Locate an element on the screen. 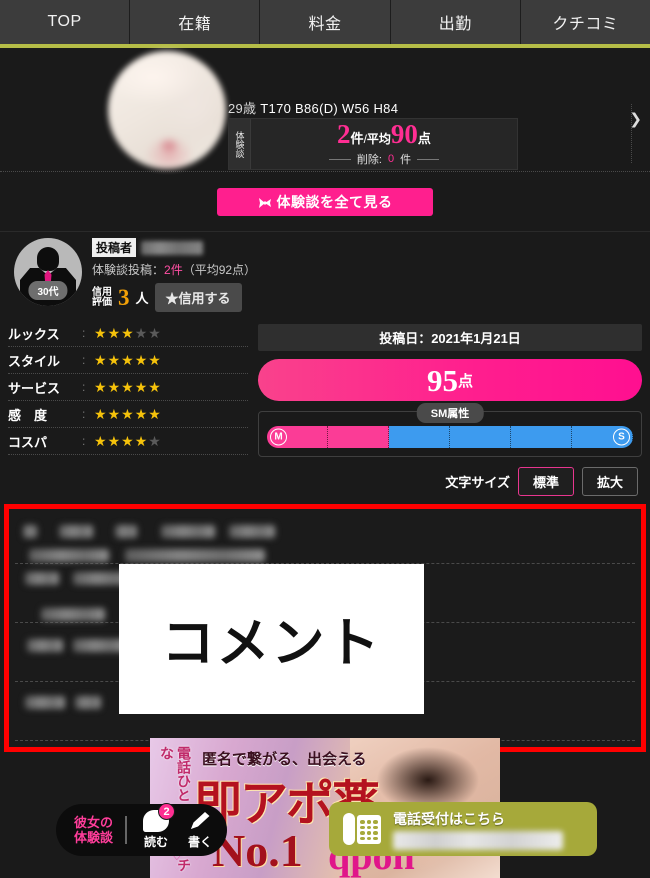 The height and width of the screenshot is (878, 650). nav-item-top: TOP is located at coordinates (65, 22).